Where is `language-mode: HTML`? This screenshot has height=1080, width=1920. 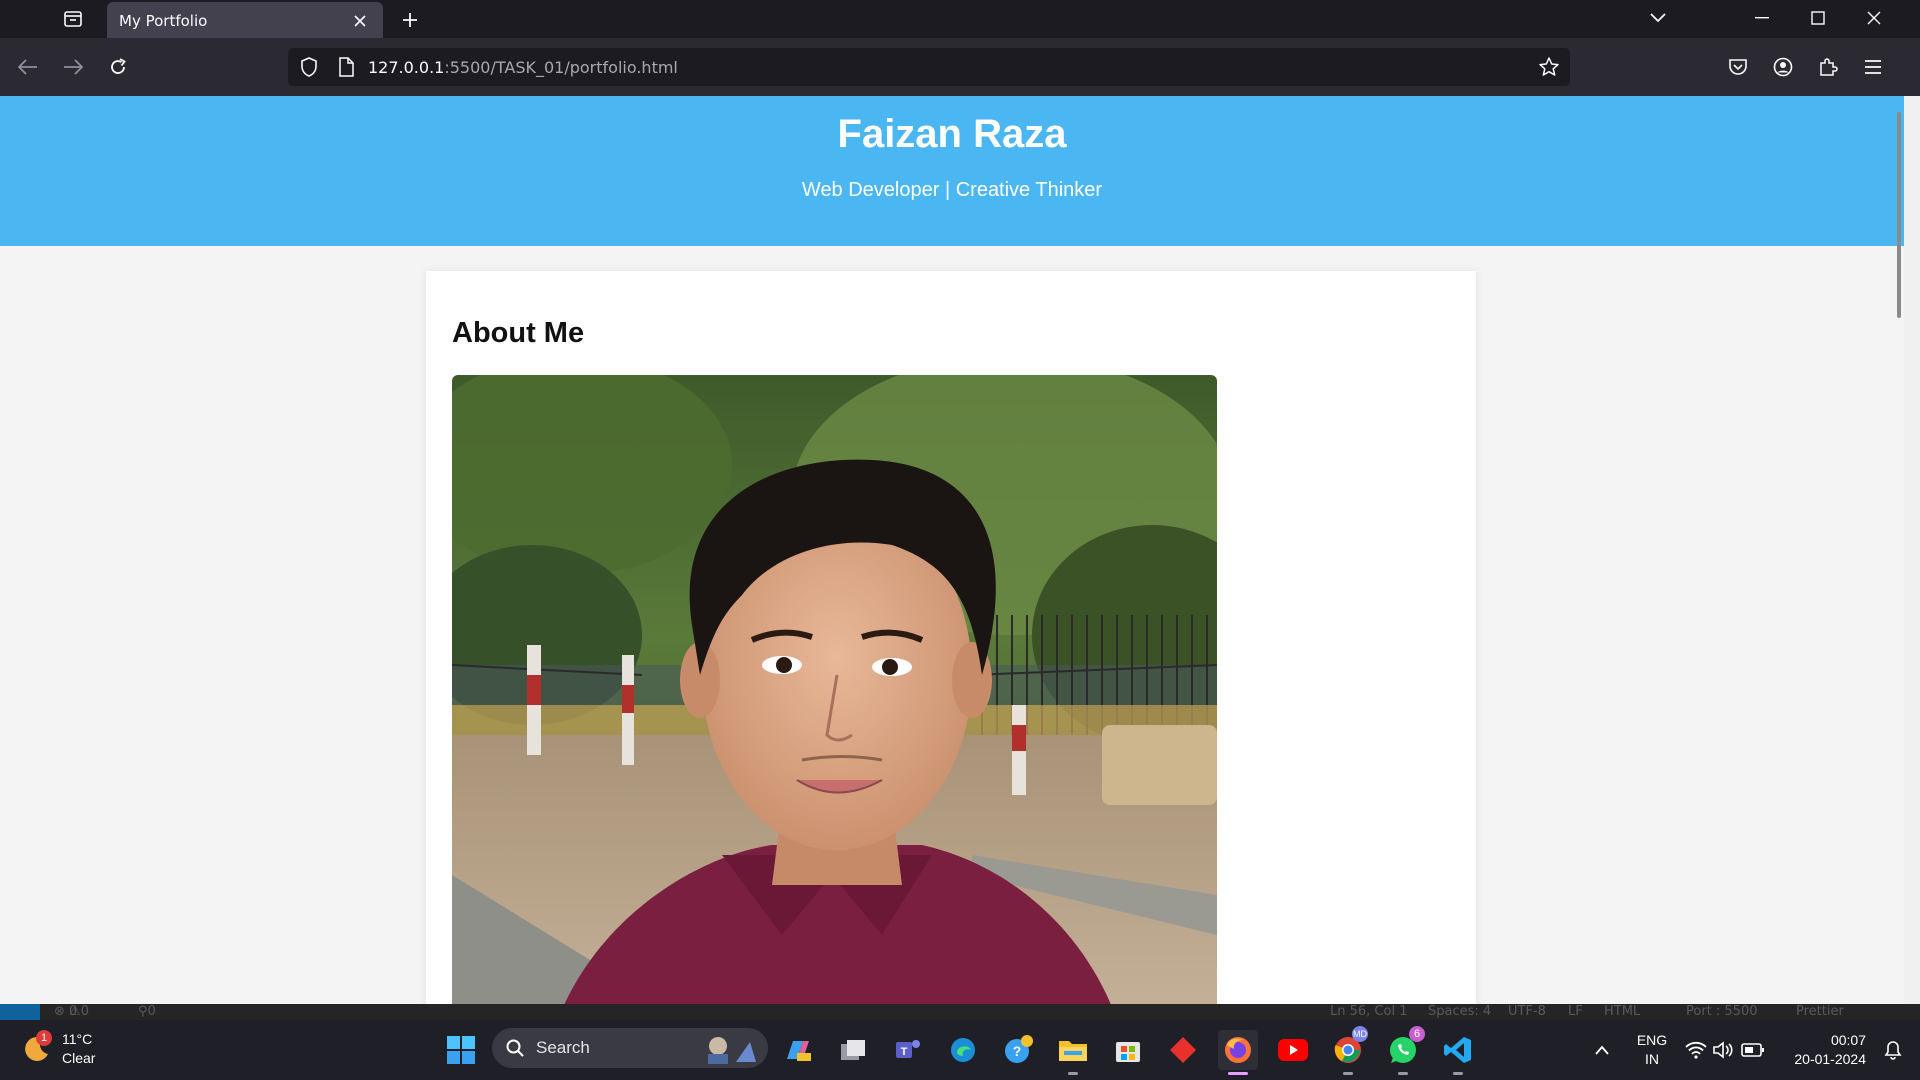 language-mode: HTML is located at coordinates (1622, 1011).